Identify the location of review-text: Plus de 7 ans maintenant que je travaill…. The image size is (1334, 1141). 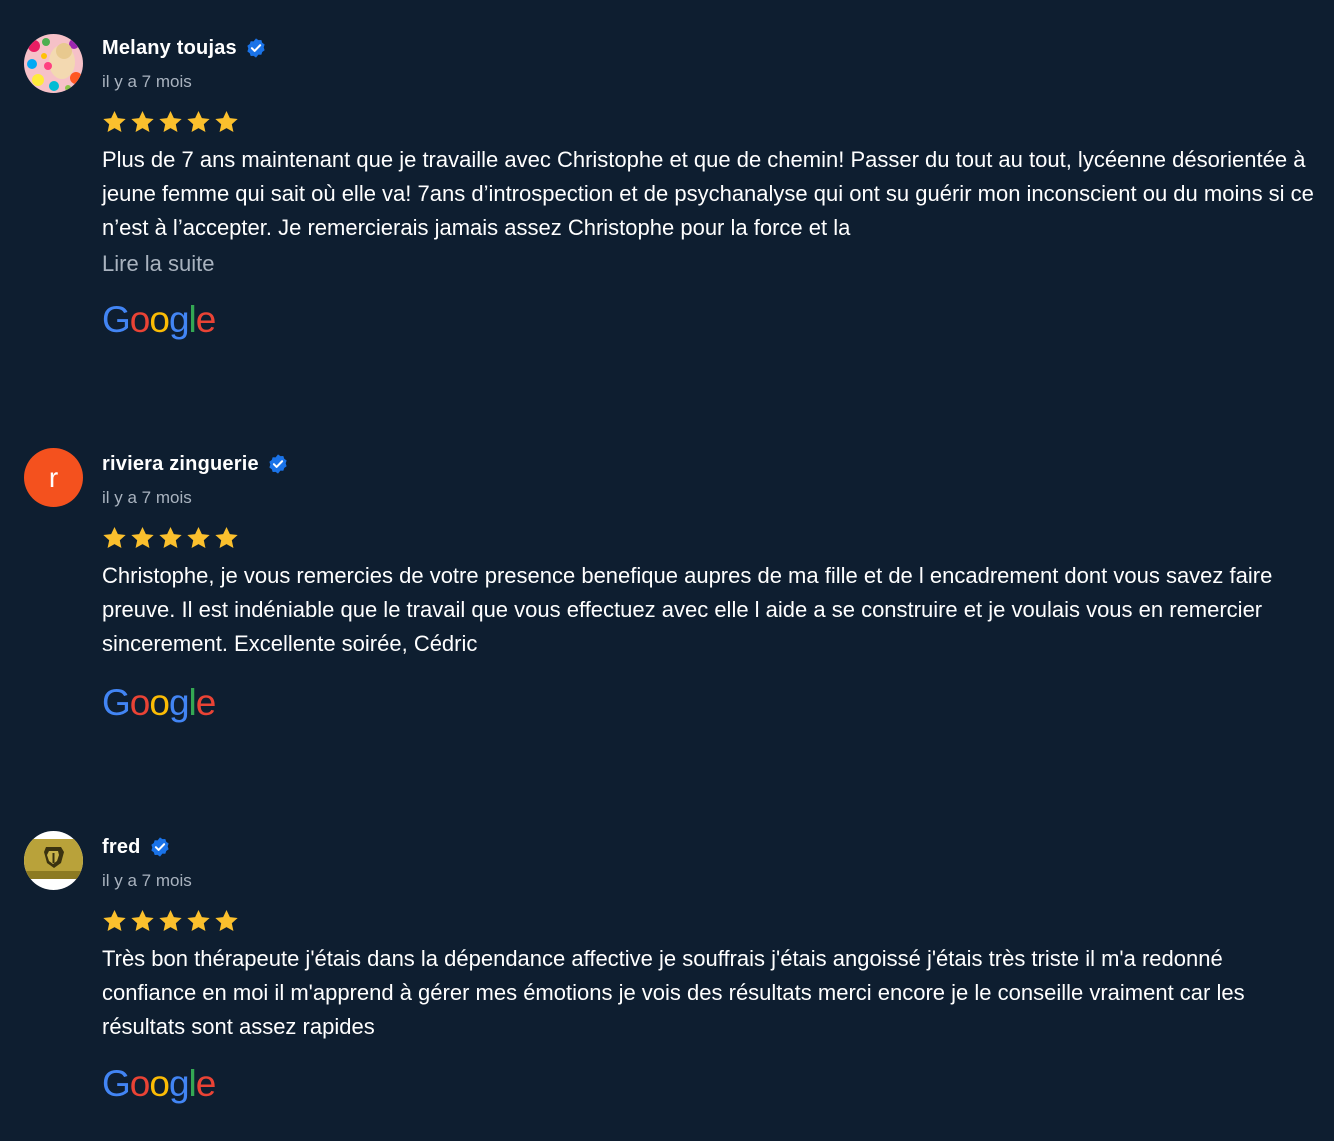
(708, 193).